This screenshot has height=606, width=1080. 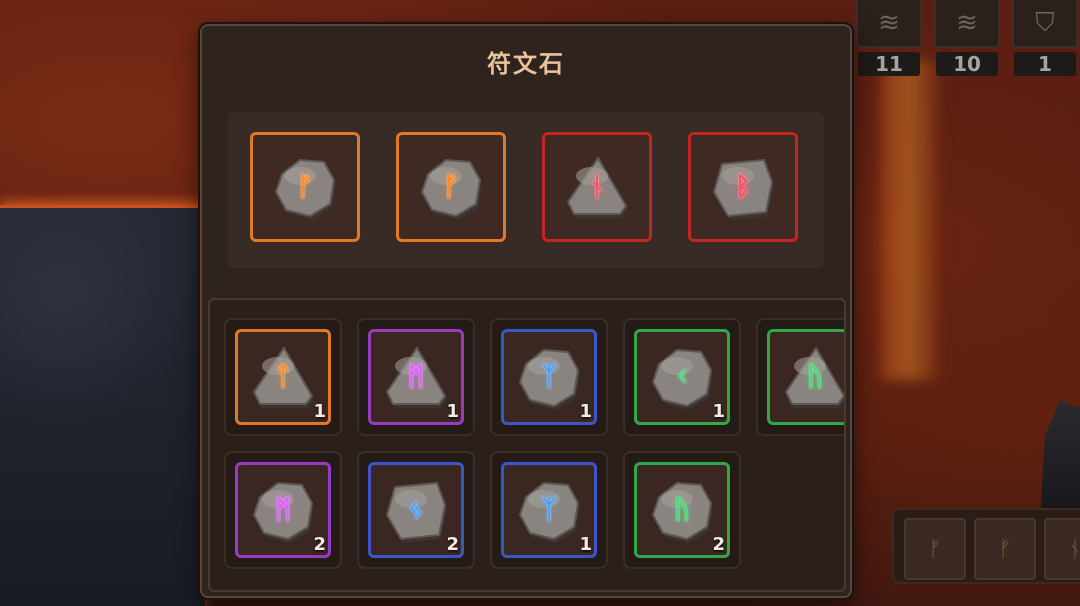 I want to click on rune-stone-icon: ᛃ, so click(x=416, y=510).